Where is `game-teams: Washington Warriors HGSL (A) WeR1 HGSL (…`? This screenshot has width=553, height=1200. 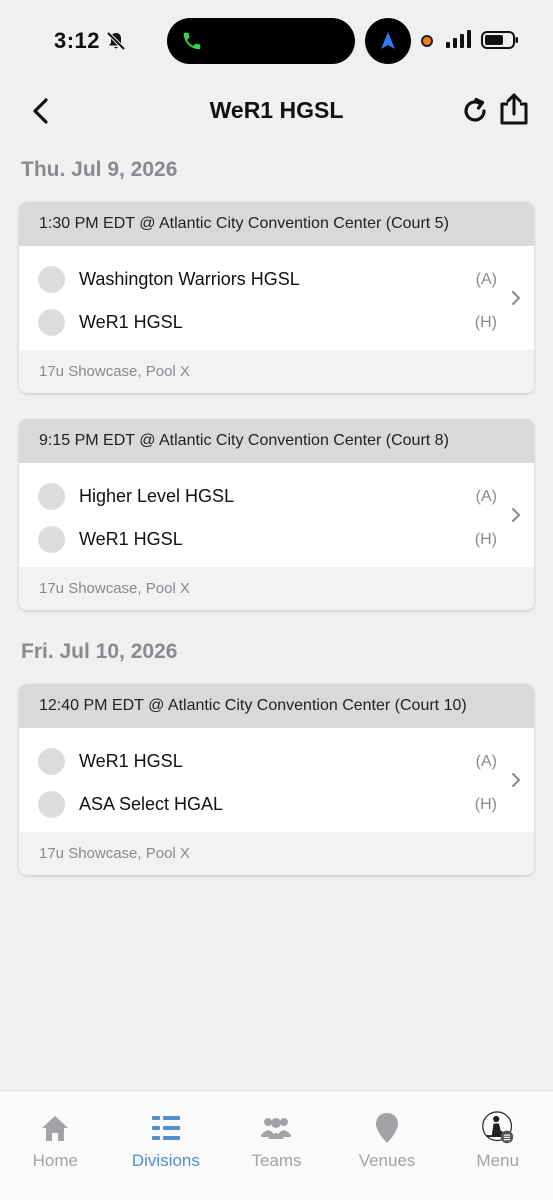 game-teams: Washington Warriors HGSL (A) WeR1 HGSL (… is located at coordinates (276, 298).